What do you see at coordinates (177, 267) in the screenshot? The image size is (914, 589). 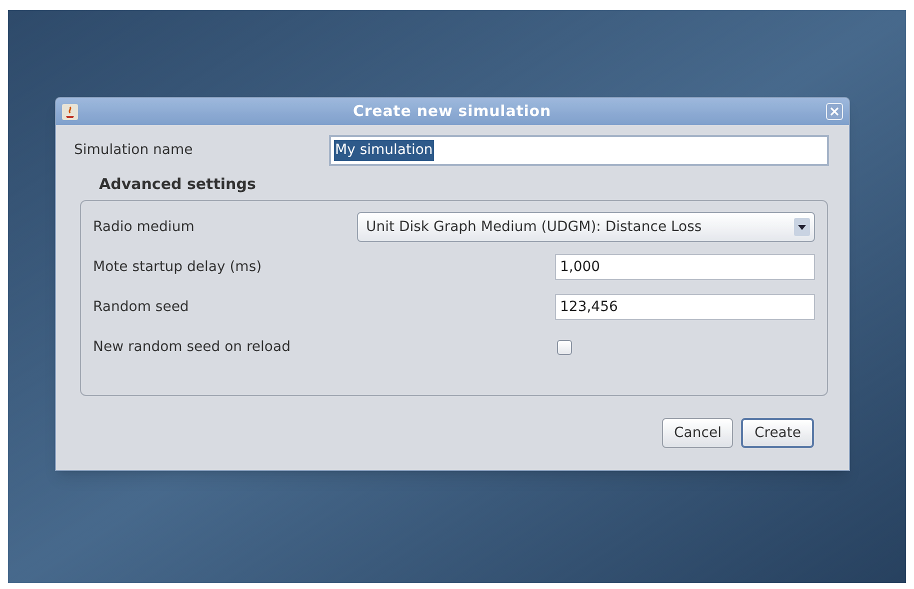 I see `field-label: Mote startup delay (ms)` at bounding box center [177, 267].